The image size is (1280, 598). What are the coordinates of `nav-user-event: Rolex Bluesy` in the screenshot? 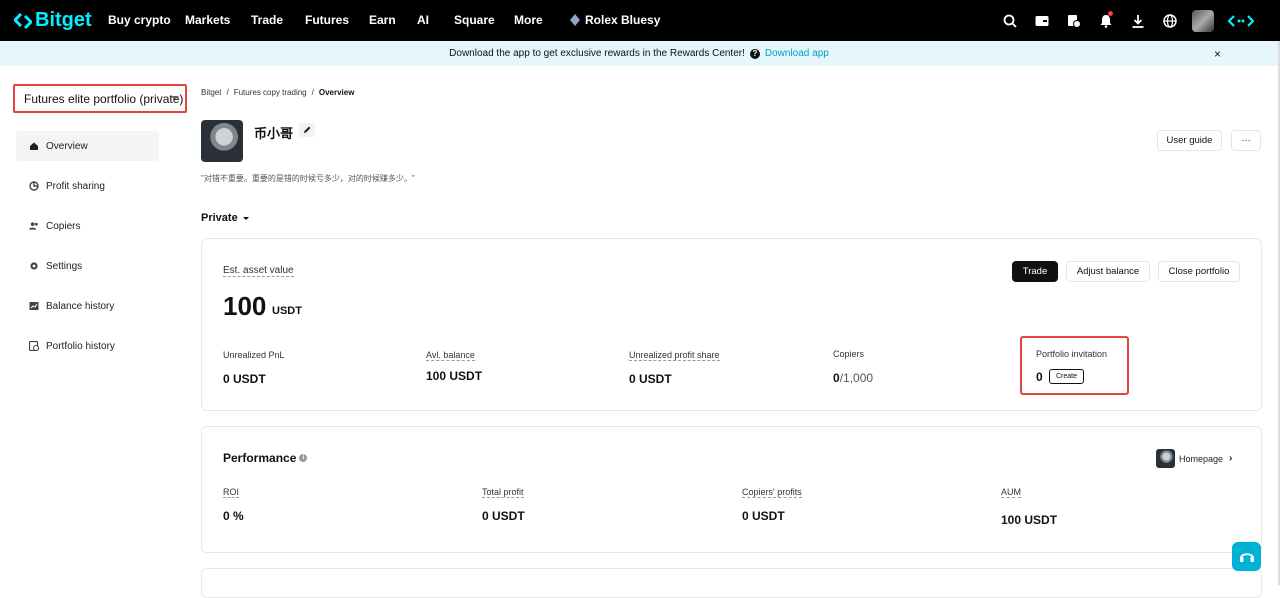 It's located at (615, 20).